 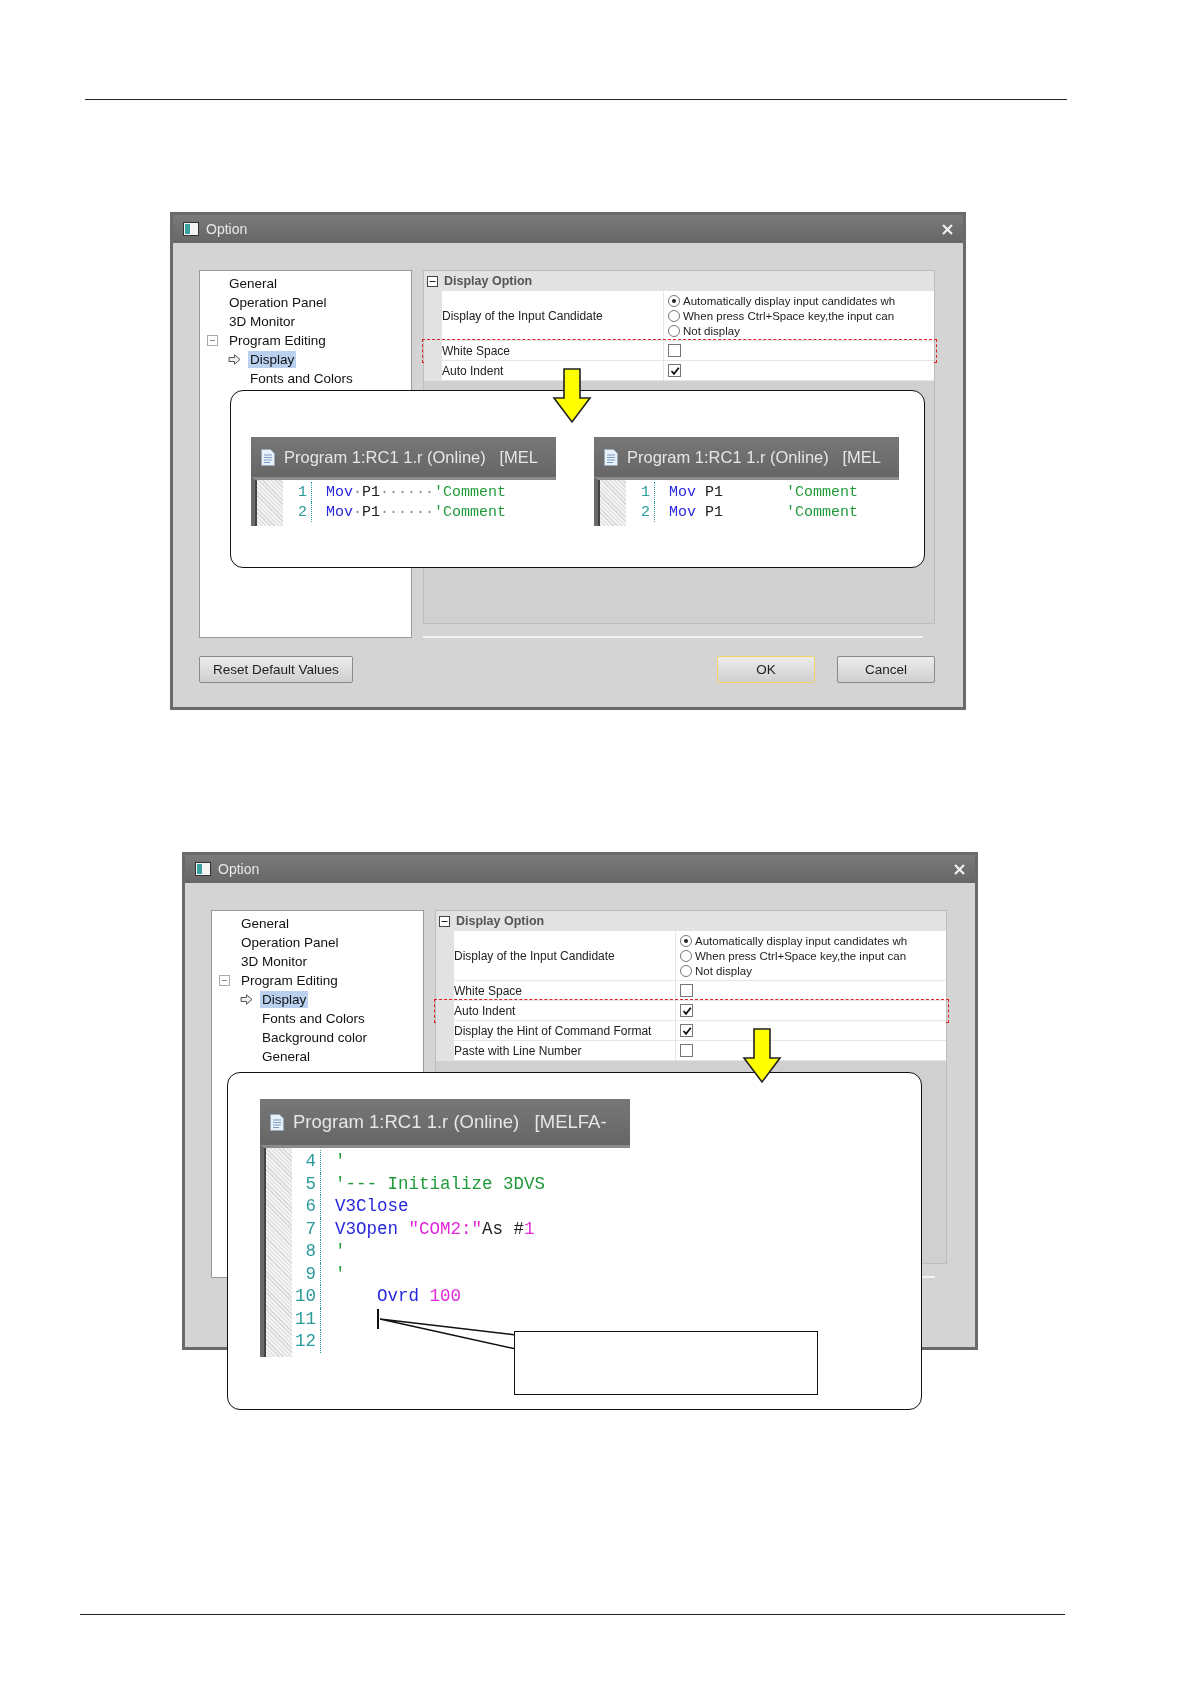 I want to click on dialog-button: Reset Default Values, so click(x=276, y=669).